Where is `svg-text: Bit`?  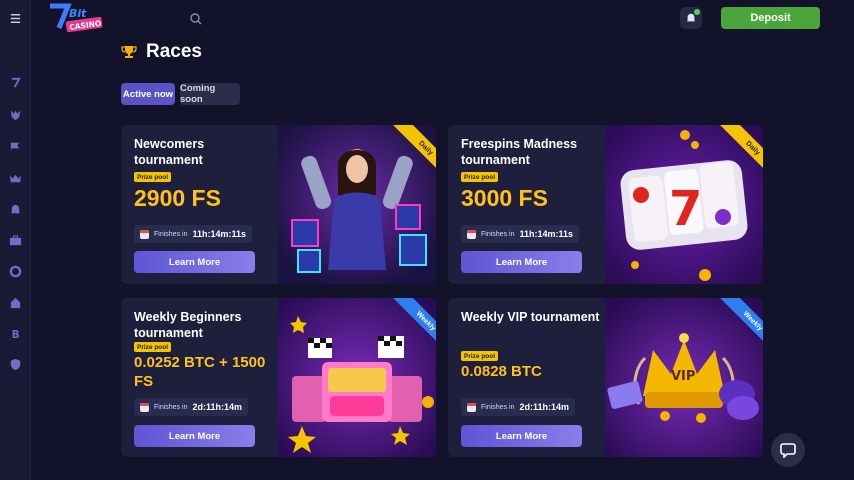
svg-text: Bit is located at coordinates (78, 13).